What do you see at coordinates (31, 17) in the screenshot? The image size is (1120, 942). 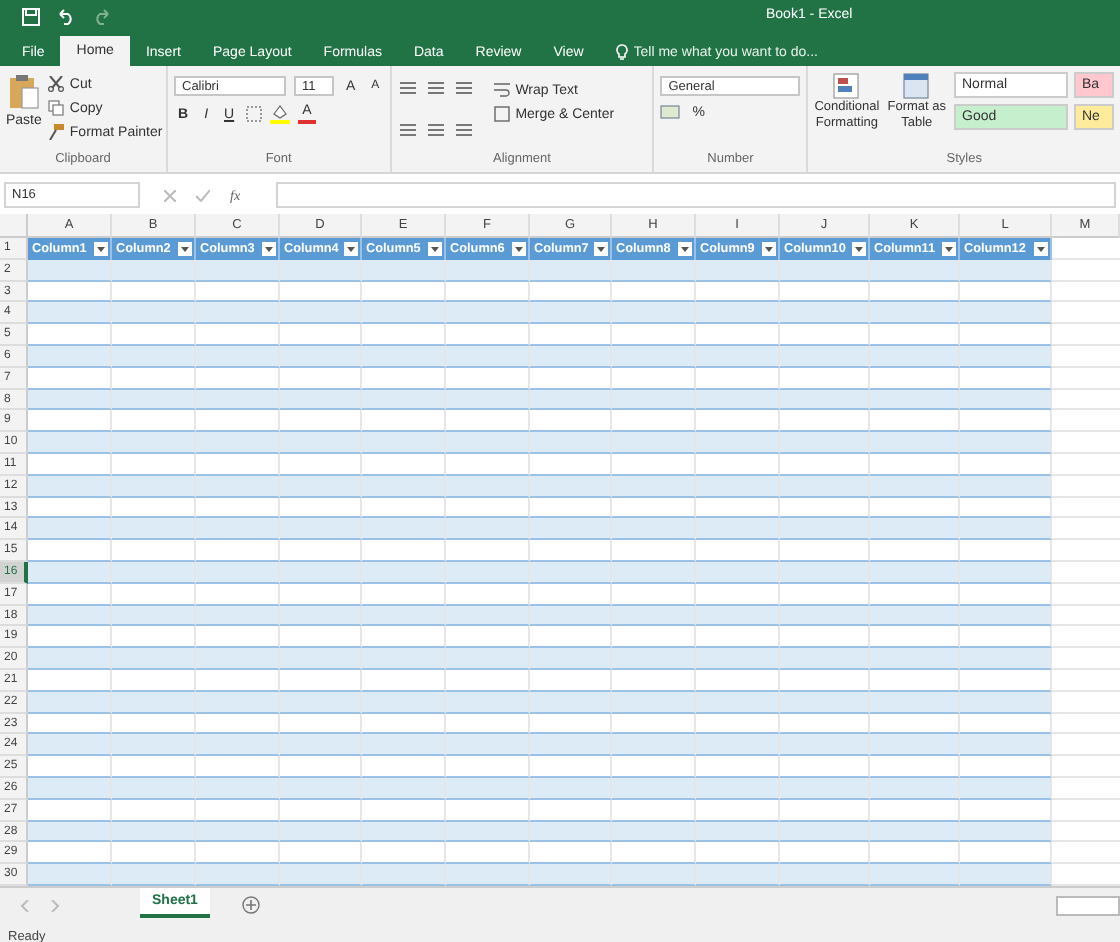 I see `save-icon` at bounding box center [31, 17].